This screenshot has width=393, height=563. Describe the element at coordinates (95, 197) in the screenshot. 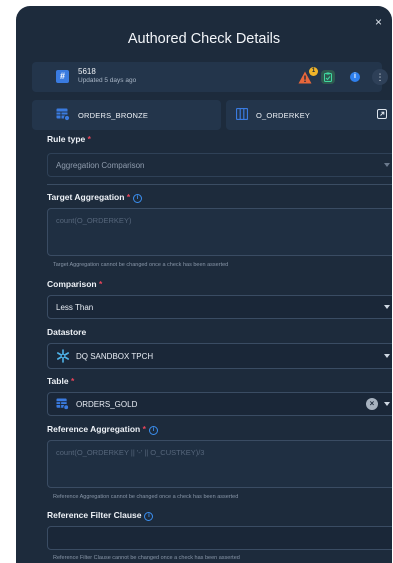

I see `target-aggregation-label: Target Aggregation * i` at that location.